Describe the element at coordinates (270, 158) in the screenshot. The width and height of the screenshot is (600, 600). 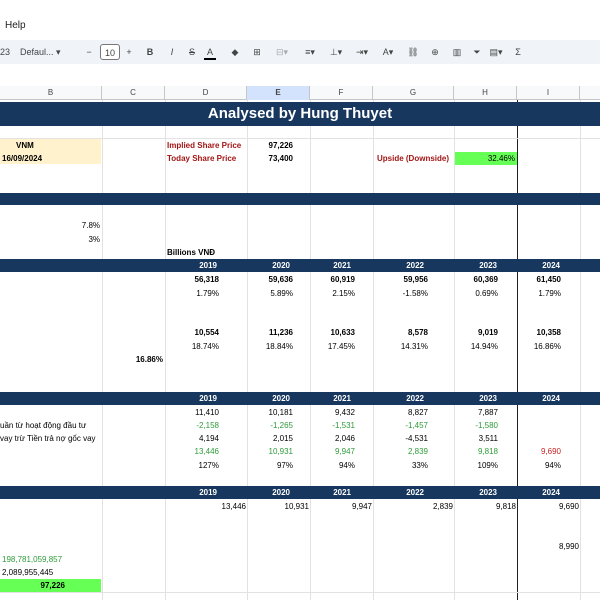
I see `today-price-value: 73,400` at that location.